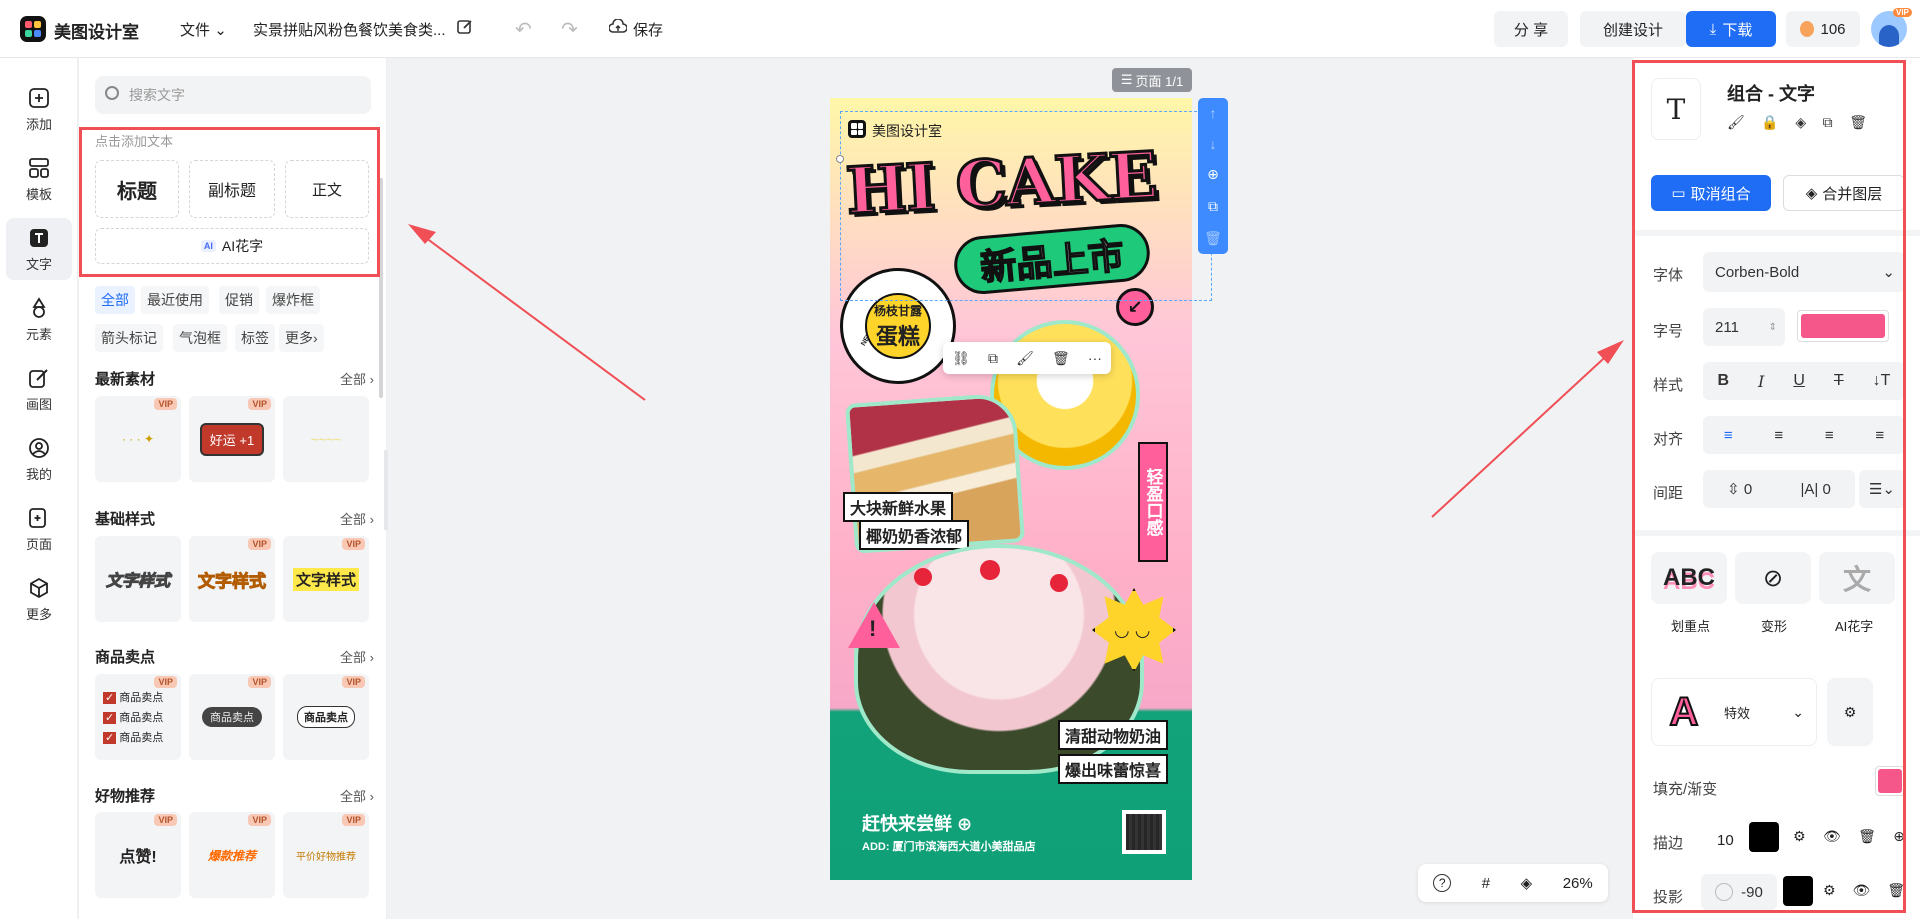 The width and height of the screenshot is (1920, 919). Describe the element at coordinates (39, 529) in the screenshot. I see `nav-pages: 页面` at that location.